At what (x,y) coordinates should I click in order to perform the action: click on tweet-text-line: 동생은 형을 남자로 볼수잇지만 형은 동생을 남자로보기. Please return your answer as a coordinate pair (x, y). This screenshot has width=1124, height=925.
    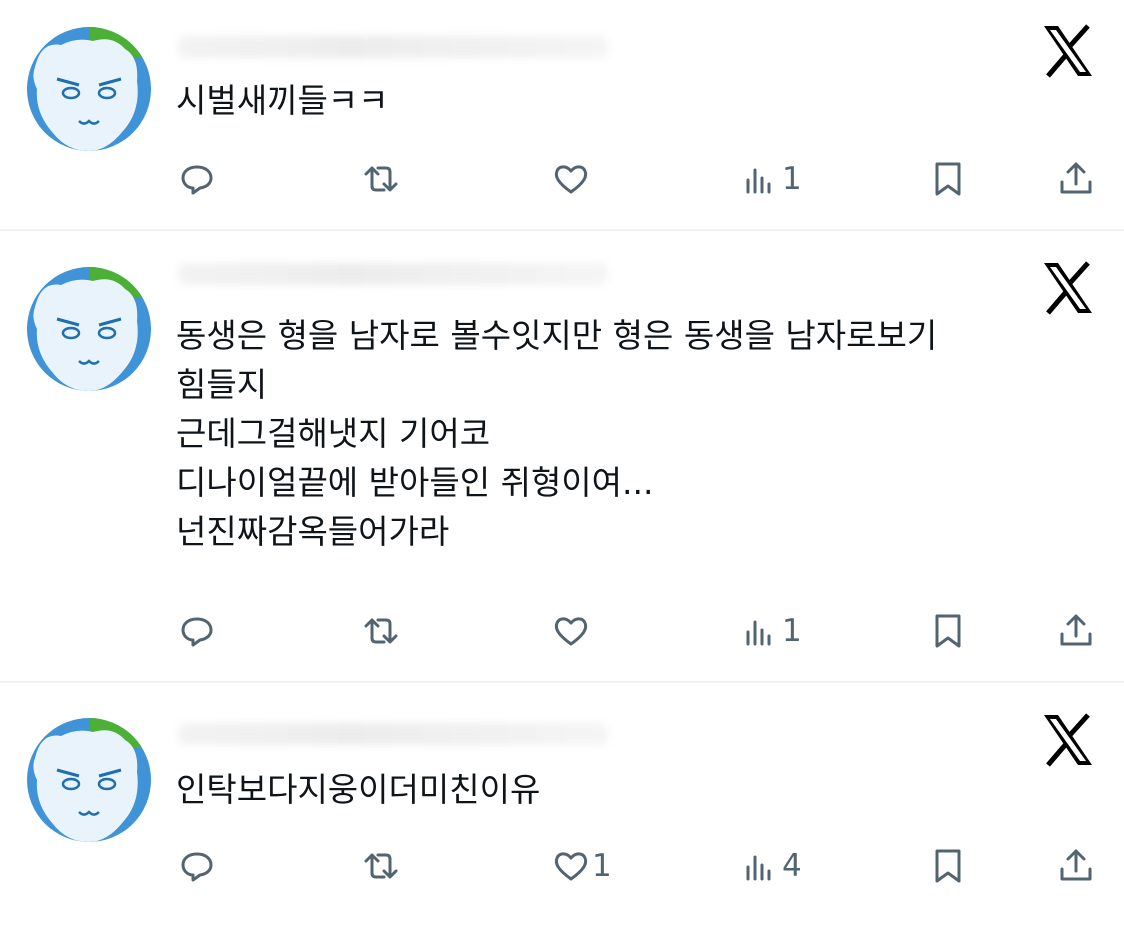
    Looking at the image, I should click on (557, 335).